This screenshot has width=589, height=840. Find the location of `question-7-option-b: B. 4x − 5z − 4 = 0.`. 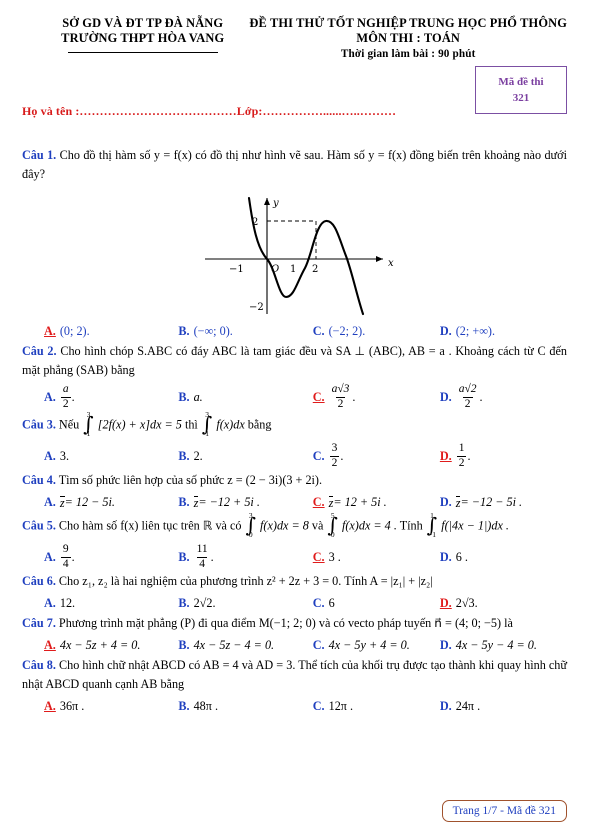

question-7-option-b: B. 4x − 5z − 4 = 0. is located at coordinates (245, 645).